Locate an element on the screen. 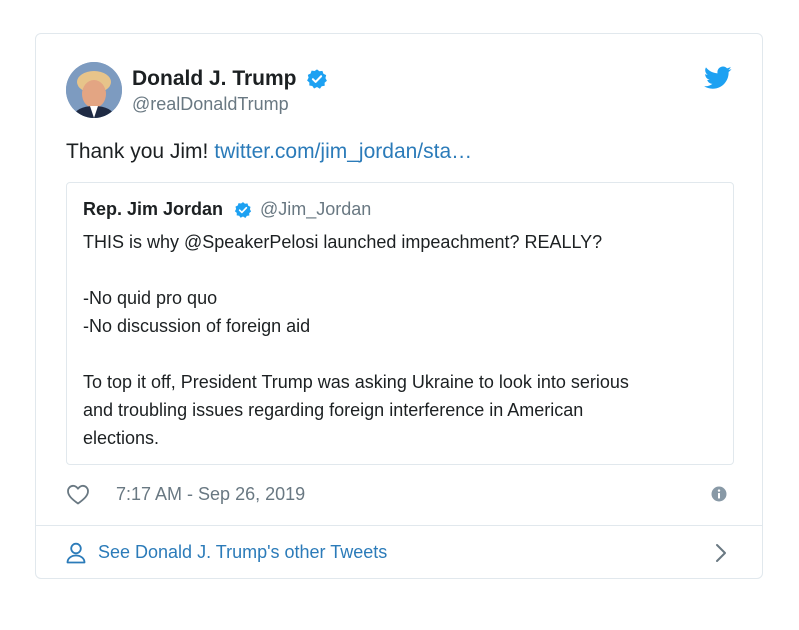 This screenshot has height=630, width=799. tweet-footer: See Donald J. Trump's other Tweets is located at coordinates (399, 554).